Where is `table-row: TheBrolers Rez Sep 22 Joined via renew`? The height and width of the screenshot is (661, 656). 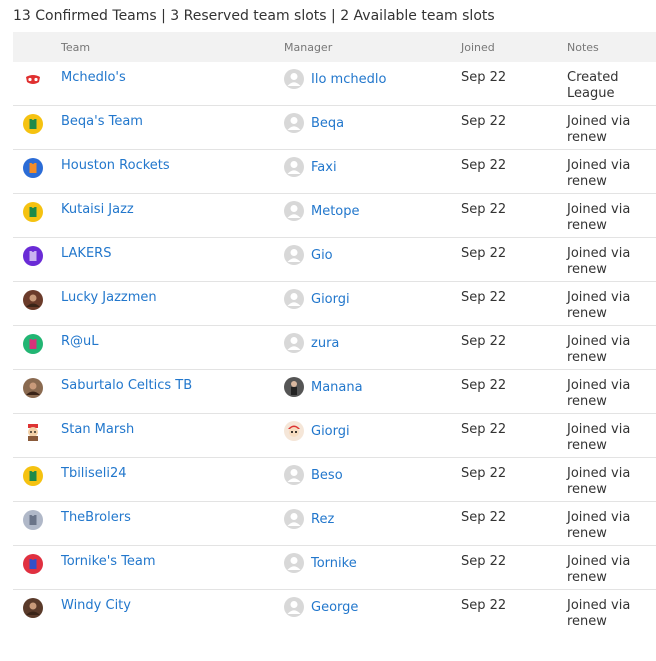
table-row: TheBrolers Rez Sep 22 Joined via renew is located at coordinates (334, 524).